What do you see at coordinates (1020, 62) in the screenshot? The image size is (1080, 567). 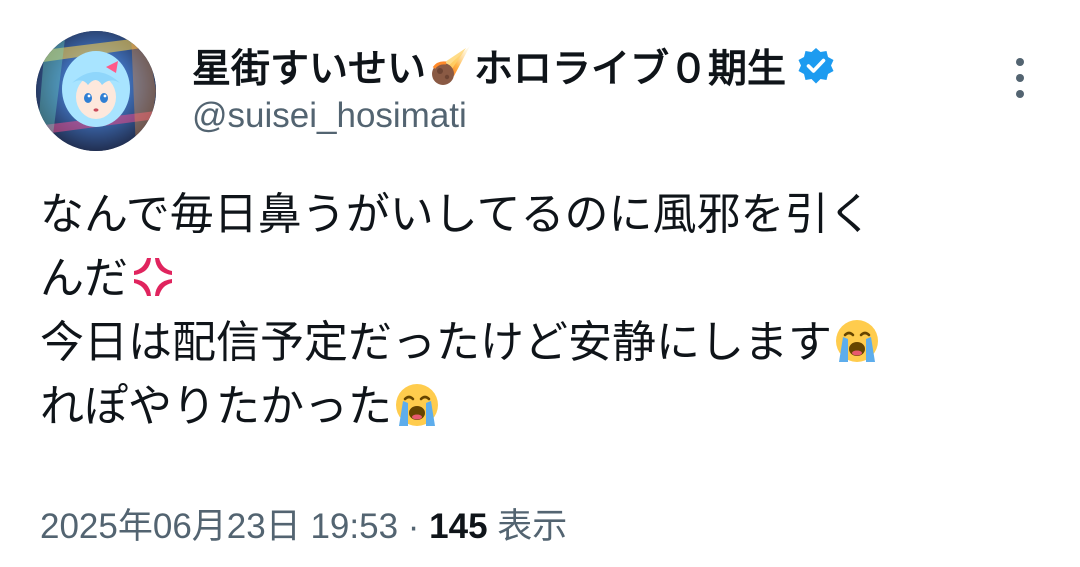 I see `more-options-icon` at bounding box center [1020, 62].